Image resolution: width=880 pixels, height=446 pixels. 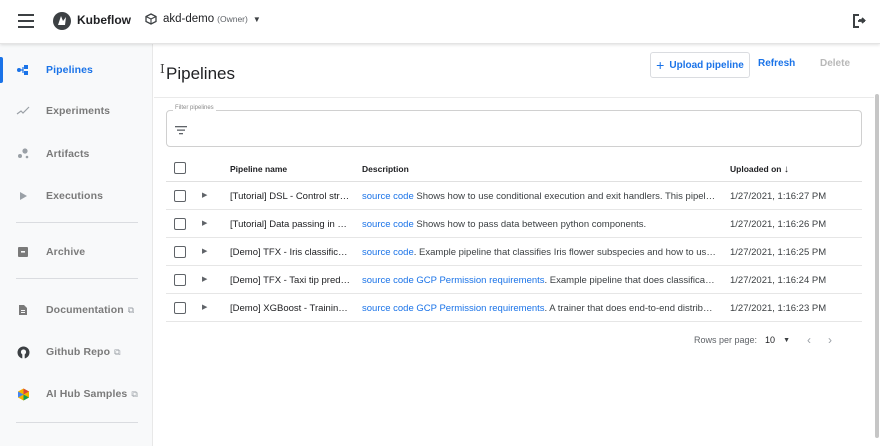 I want to click on app-title: Kubeflow, so click(x=104, y=20).